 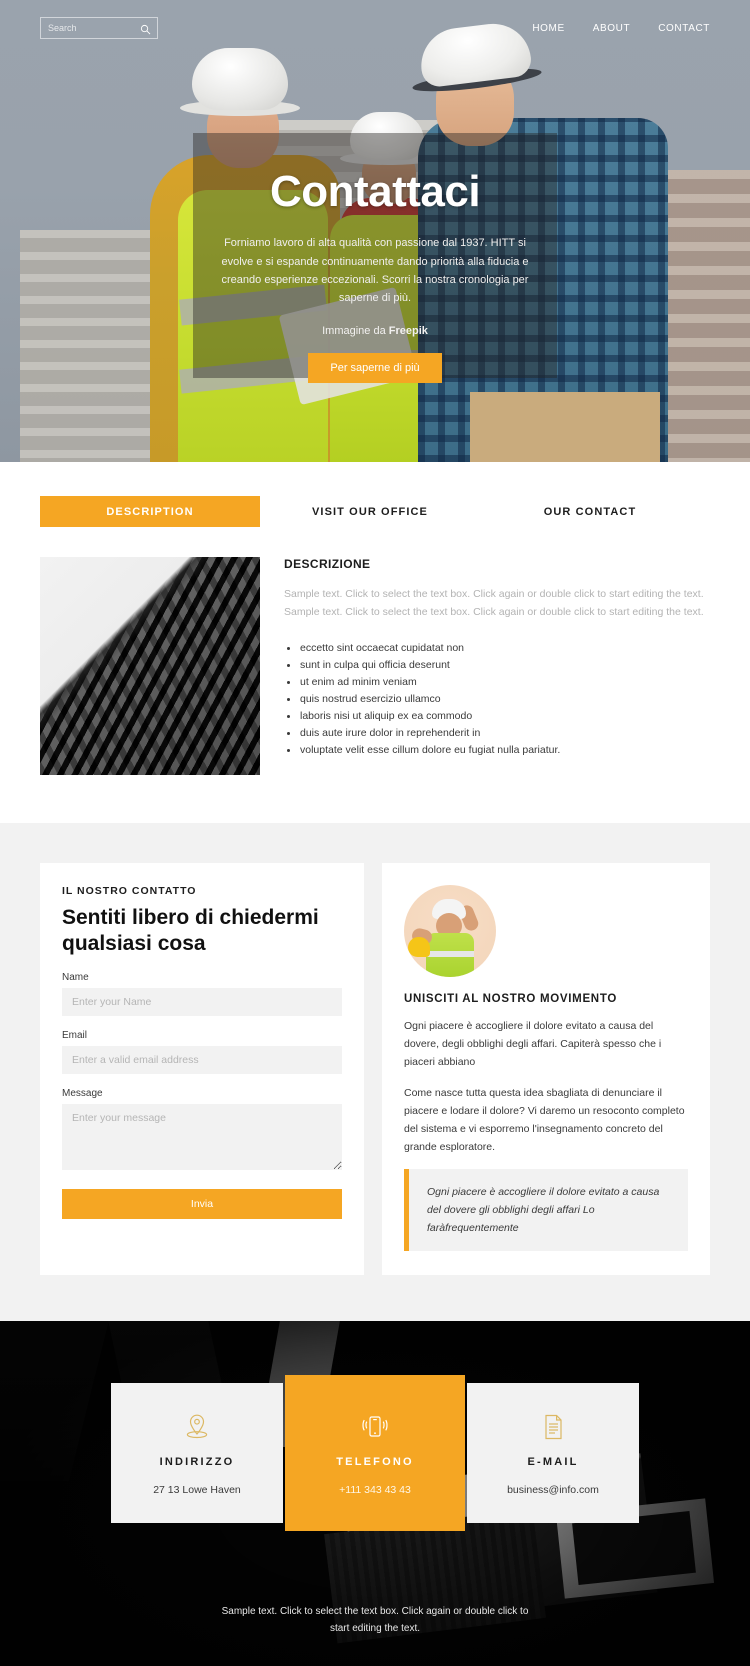 What do you see at coordinates (75, 977) in the screenshot?
I see `name-field-label: Name` at bounding box center [75, 977].